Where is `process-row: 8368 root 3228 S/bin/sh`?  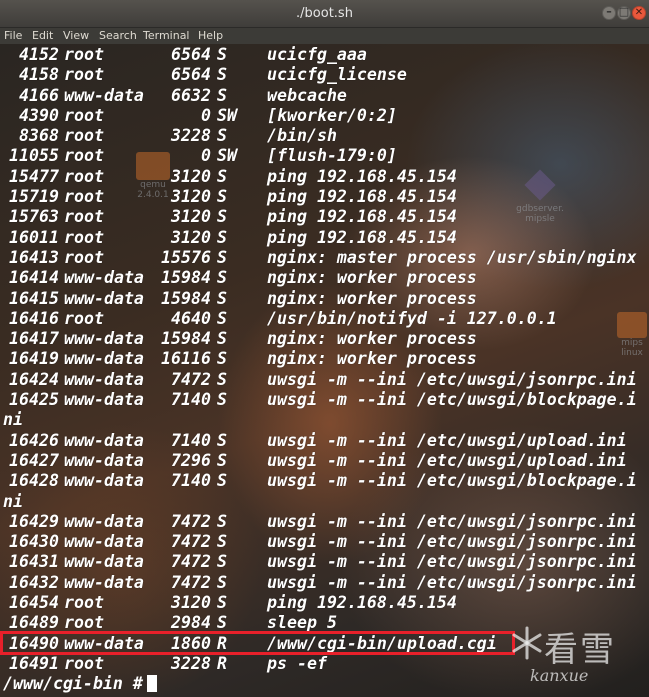
process-row: 8368 root 3228 S/bin/sh is located at coordinates (326, 136).